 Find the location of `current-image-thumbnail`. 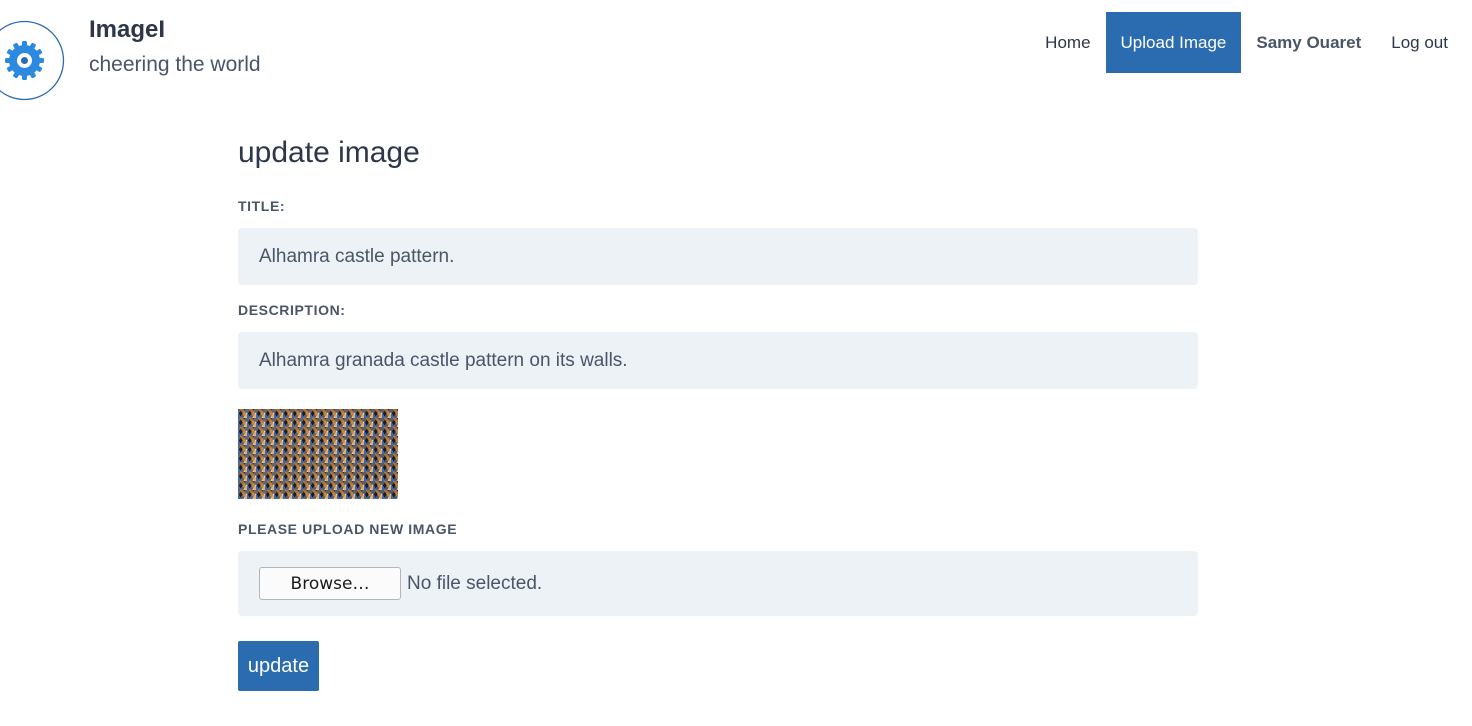

current-image-thumbnail is located at coordinates (318, 454).